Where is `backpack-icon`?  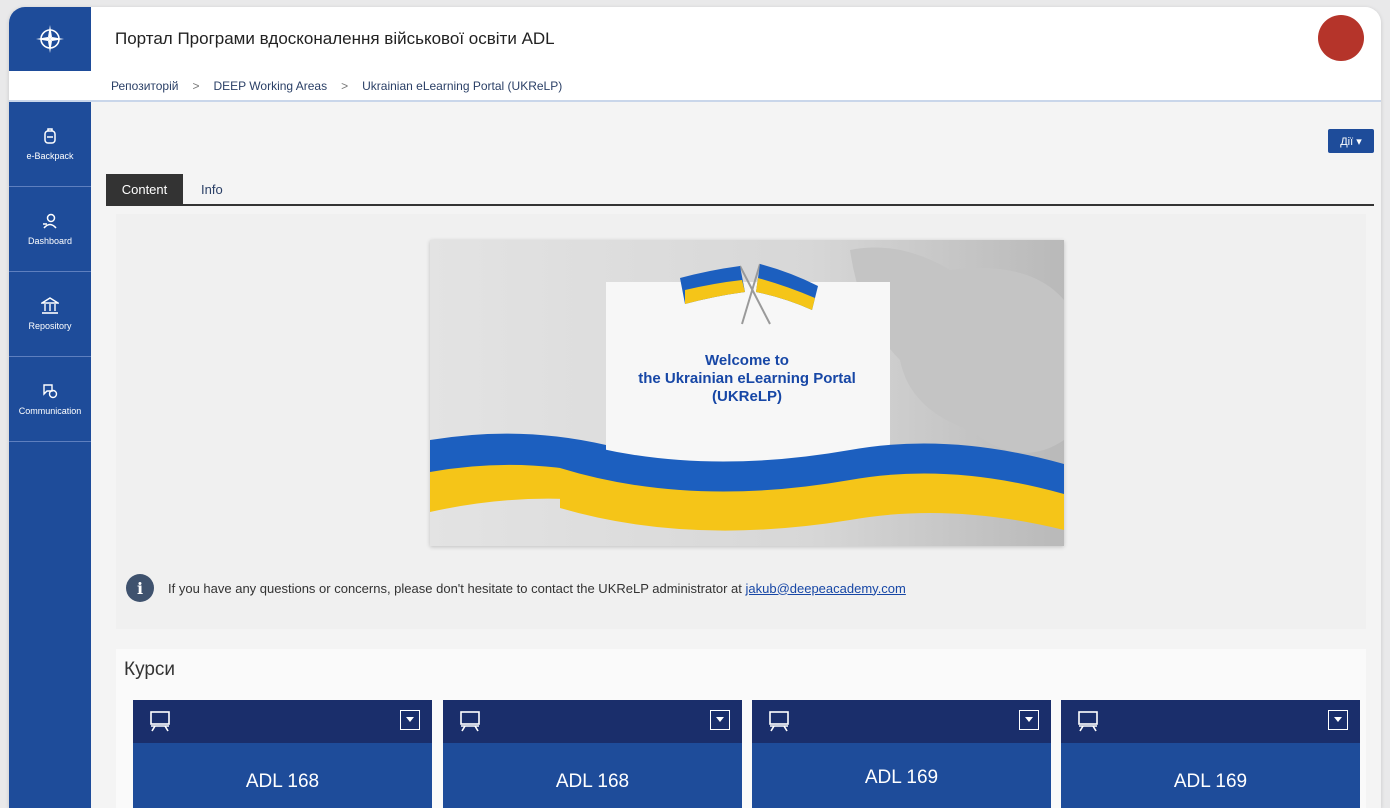
backpack-icon is located at coordinates (50, 136).